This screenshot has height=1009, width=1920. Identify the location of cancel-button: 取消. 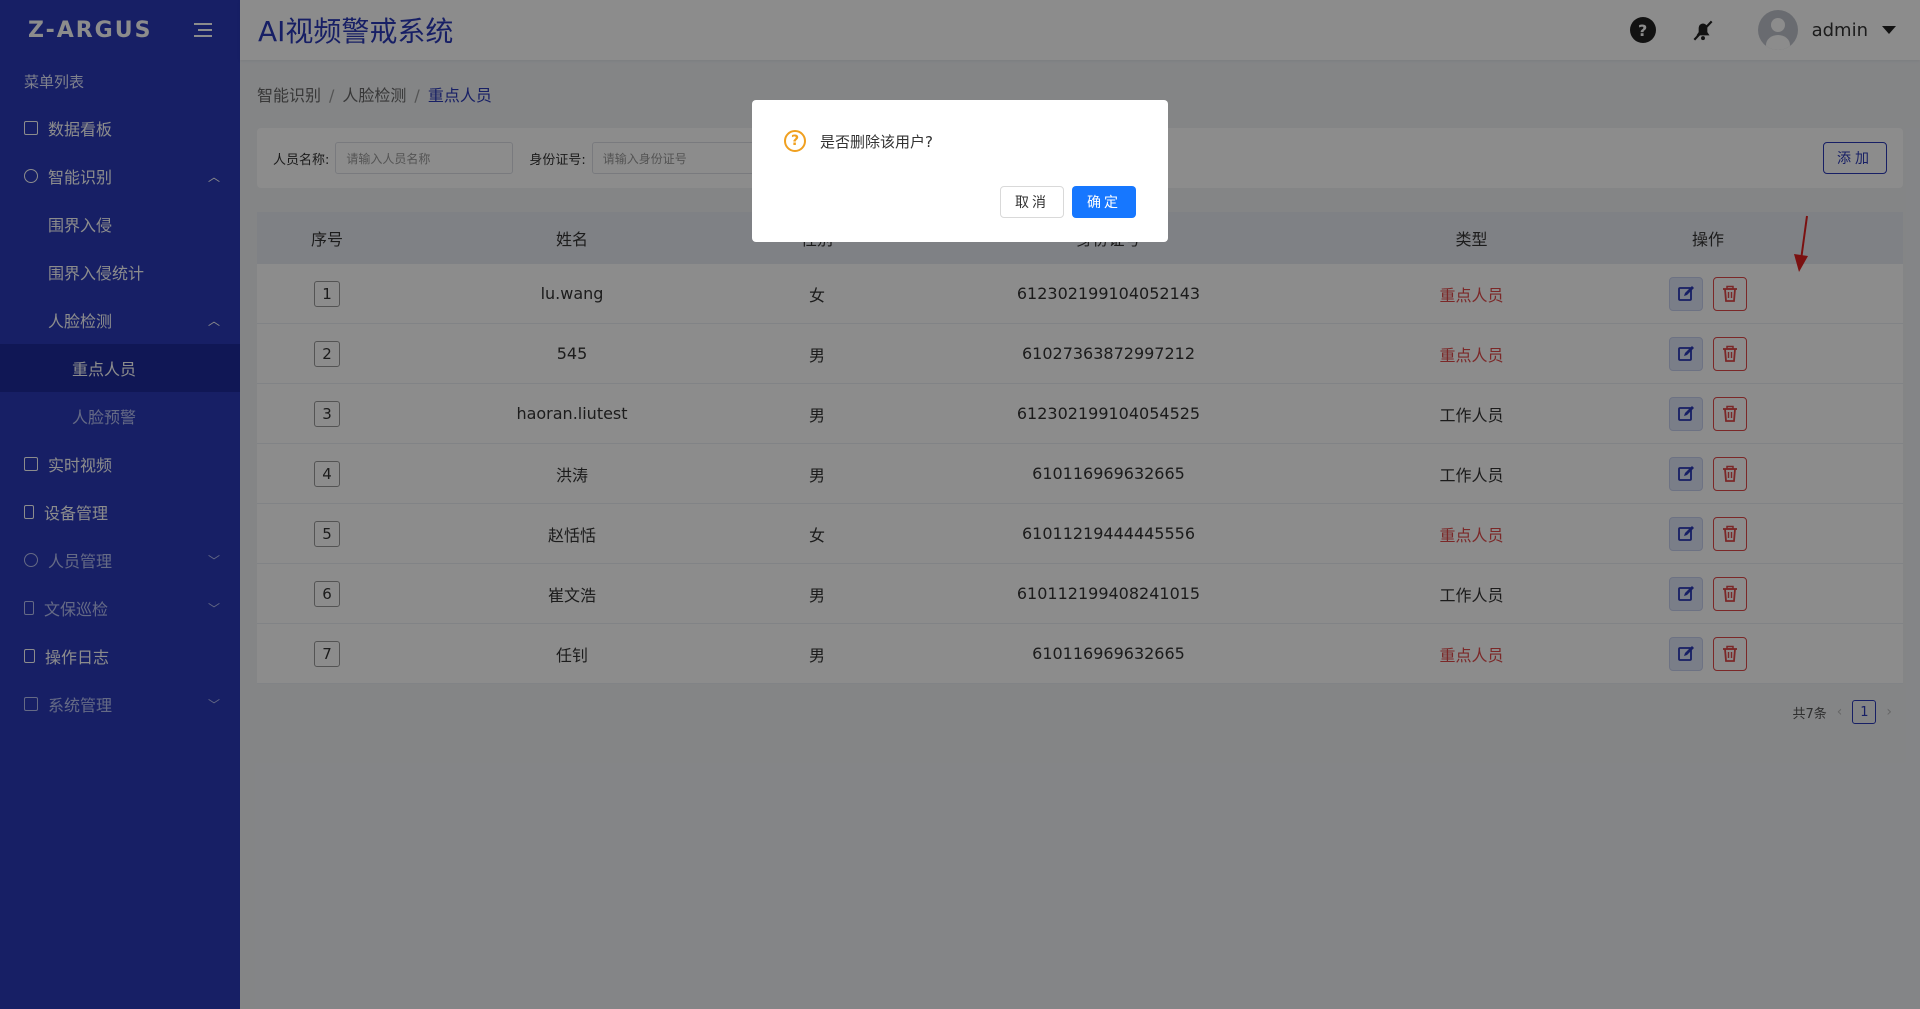
(1032, 202).